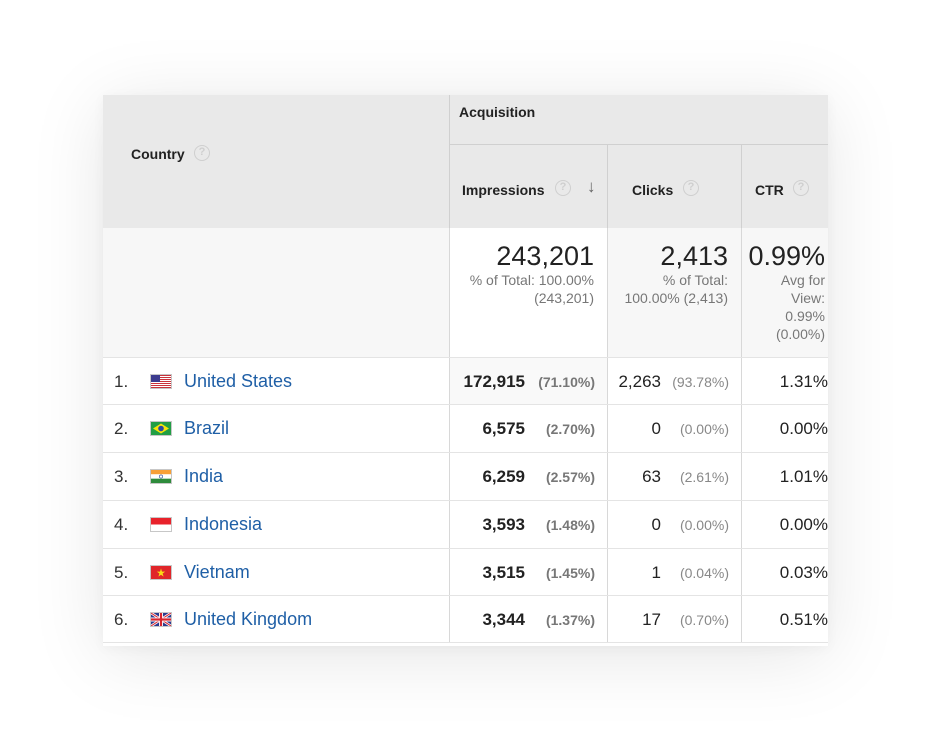  What do you see at coordinates (161, 619) in the screenshot?
I see `uk-flag-icon` at bounding box center [161, 619].